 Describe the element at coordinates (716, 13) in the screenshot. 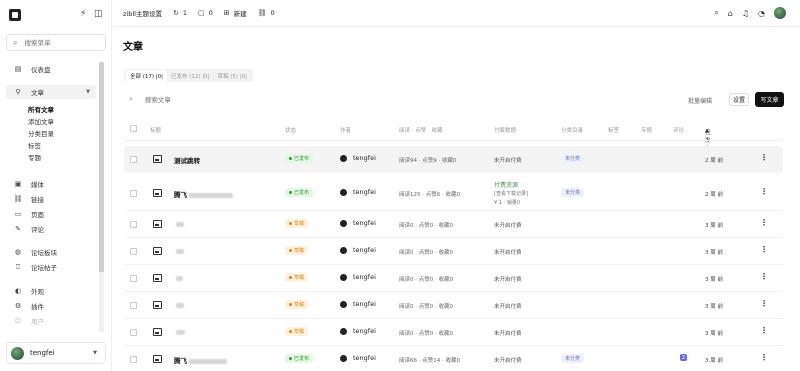

I see `search-icon: ⌕` at that location.